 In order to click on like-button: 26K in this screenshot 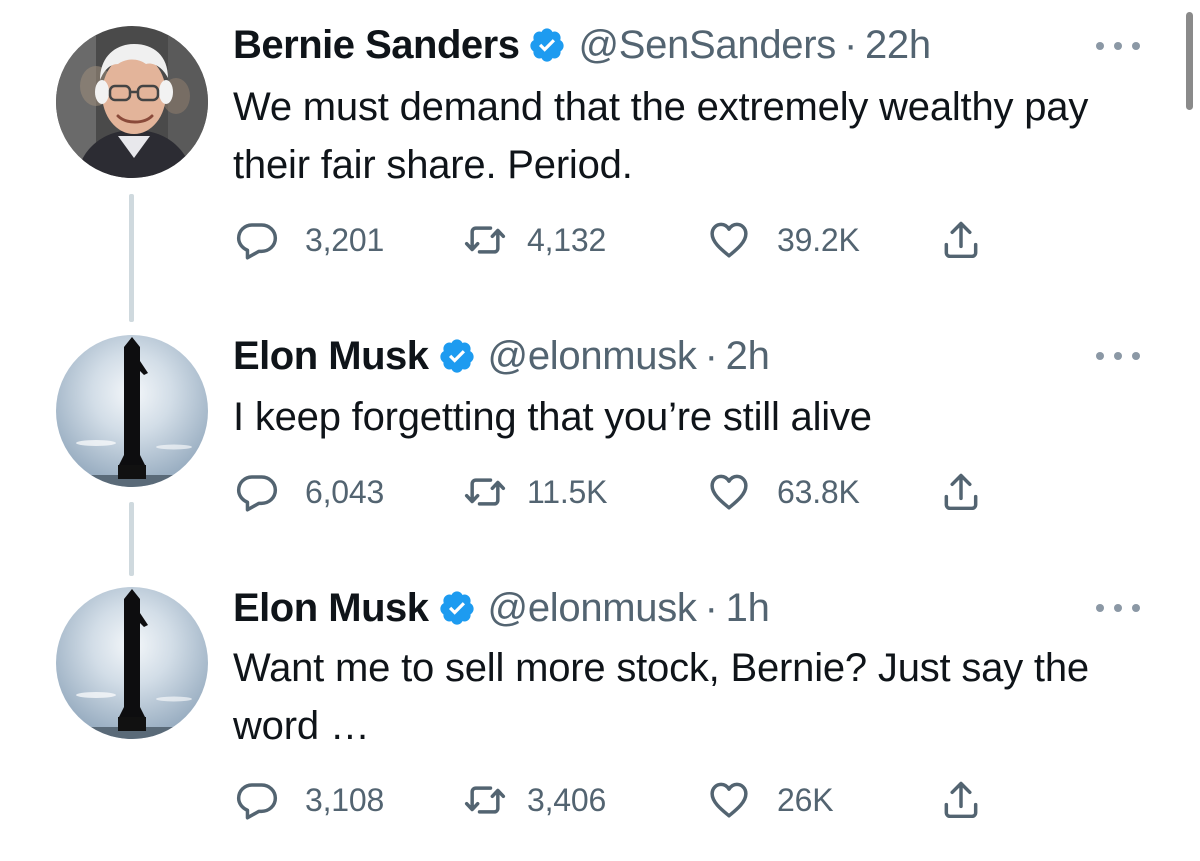, I will do `click(770, 800)`.